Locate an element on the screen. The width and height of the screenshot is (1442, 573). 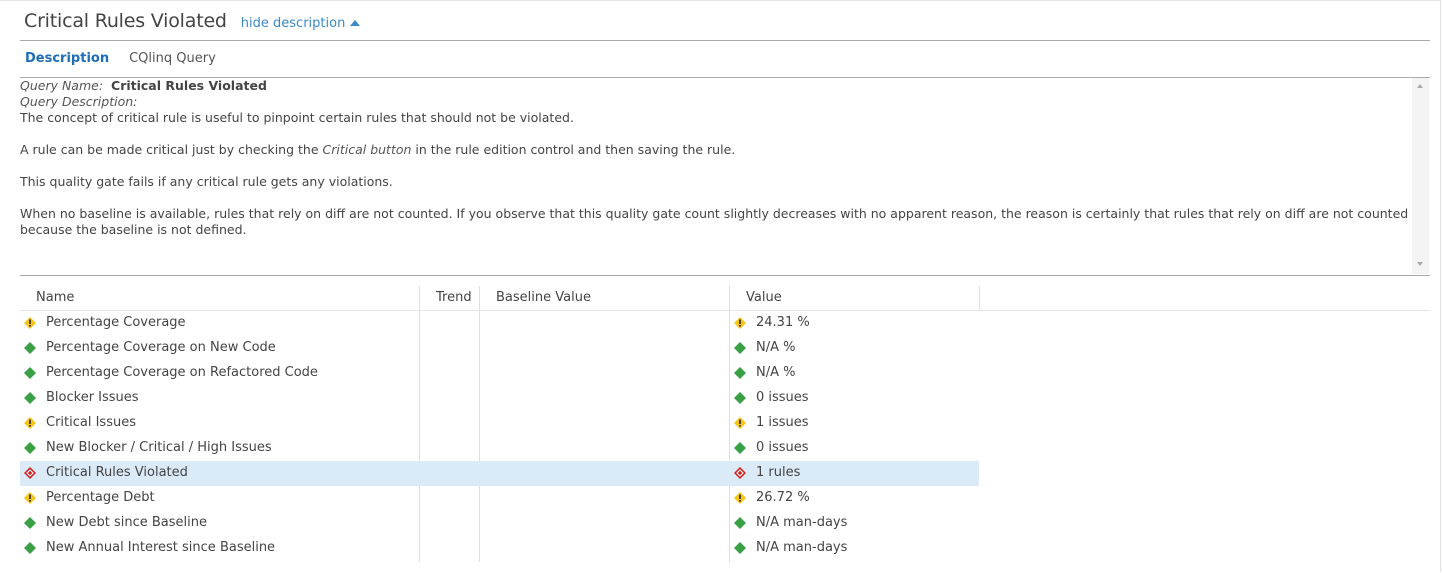
header: Critical Rules Violated hide description is located at coordinates (192, 25).